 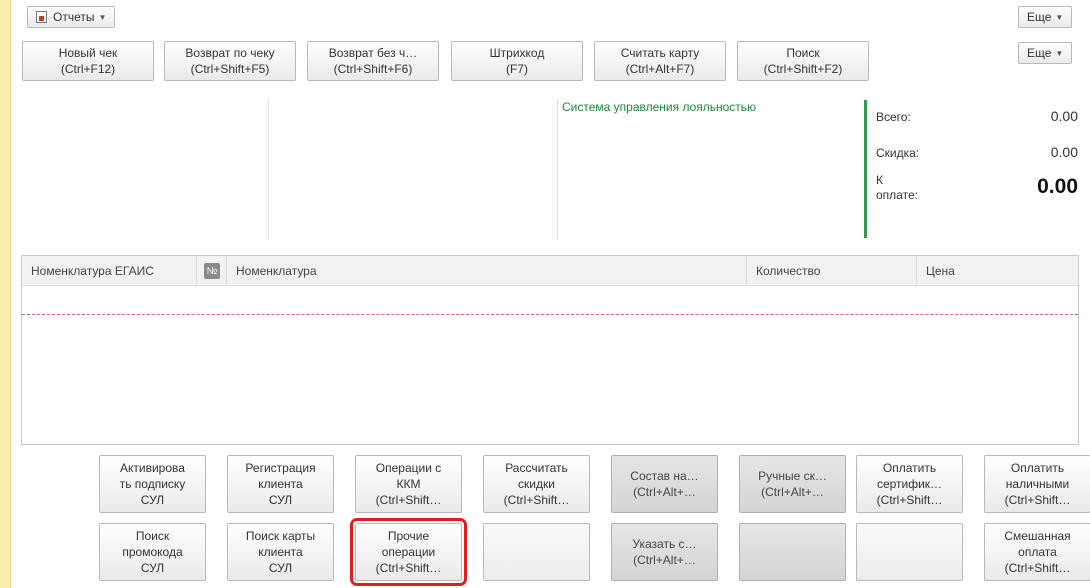 I want to click on column-label: Количество, so click(x=788, y=271).